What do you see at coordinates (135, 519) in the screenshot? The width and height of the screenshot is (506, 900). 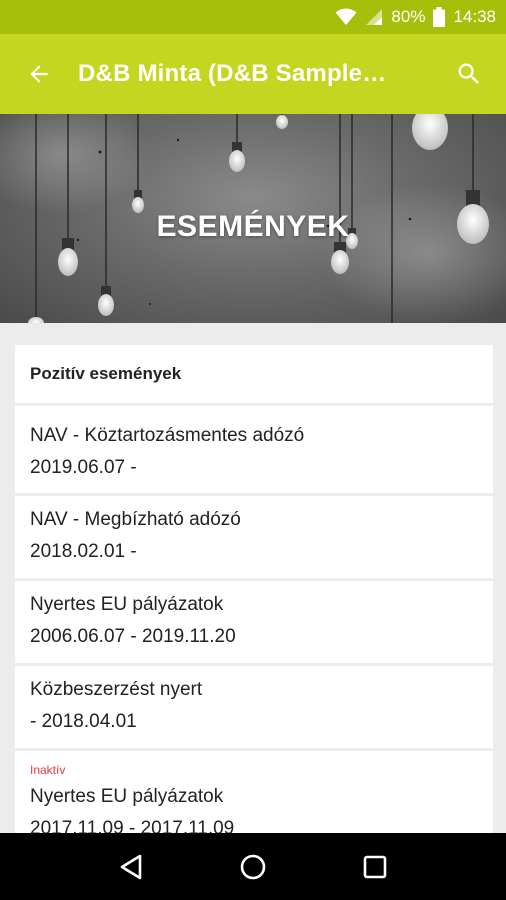 I see `event-name: NAV - Megbízható adózó` at bounding box center [135, 519].